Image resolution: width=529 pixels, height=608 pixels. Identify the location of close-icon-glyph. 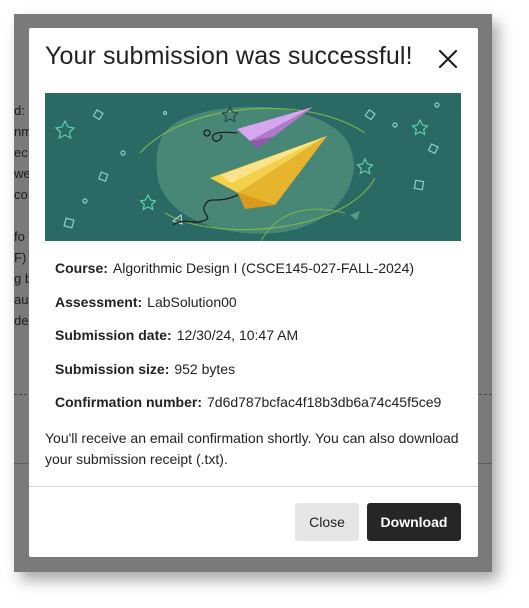
(448, 59).